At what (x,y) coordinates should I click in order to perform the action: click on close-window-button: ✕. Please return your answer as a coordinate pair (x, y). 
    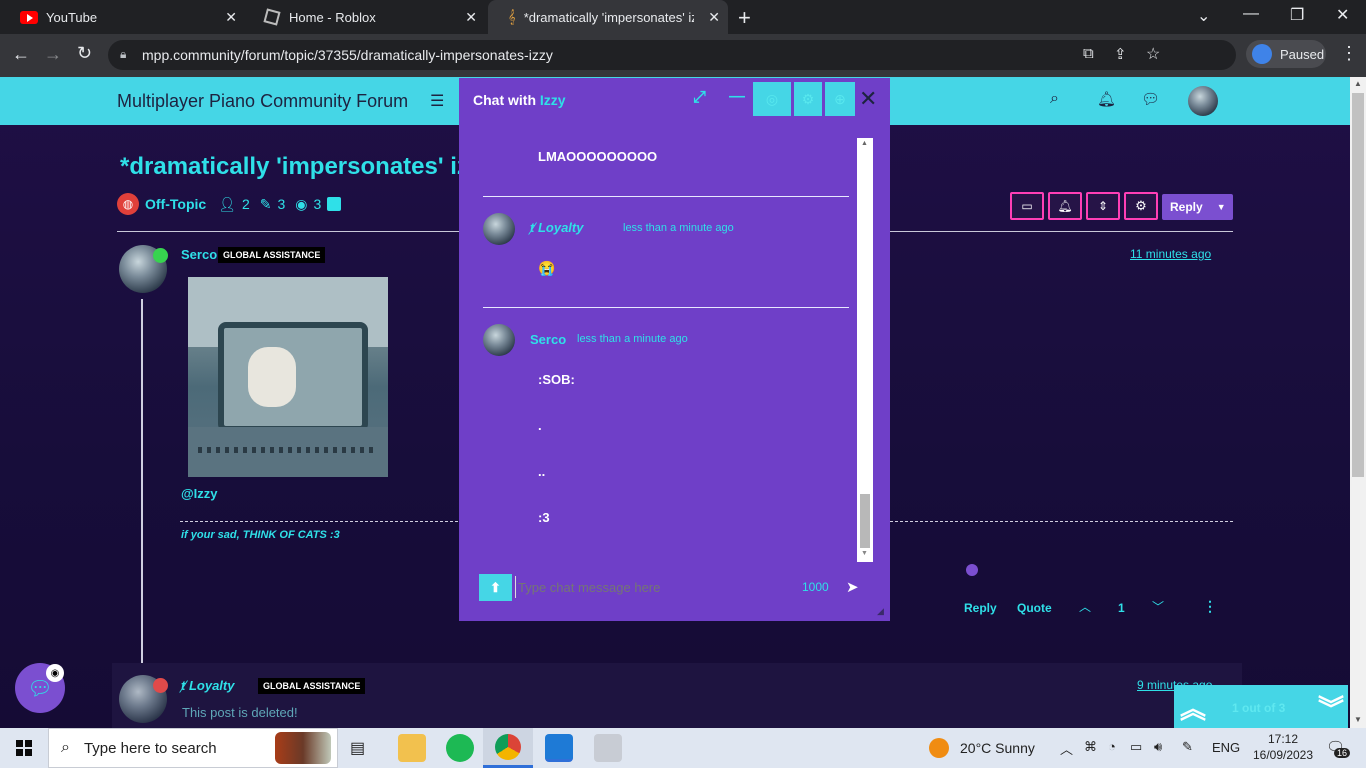
    Looking at the image, I should click on (1342, 15).